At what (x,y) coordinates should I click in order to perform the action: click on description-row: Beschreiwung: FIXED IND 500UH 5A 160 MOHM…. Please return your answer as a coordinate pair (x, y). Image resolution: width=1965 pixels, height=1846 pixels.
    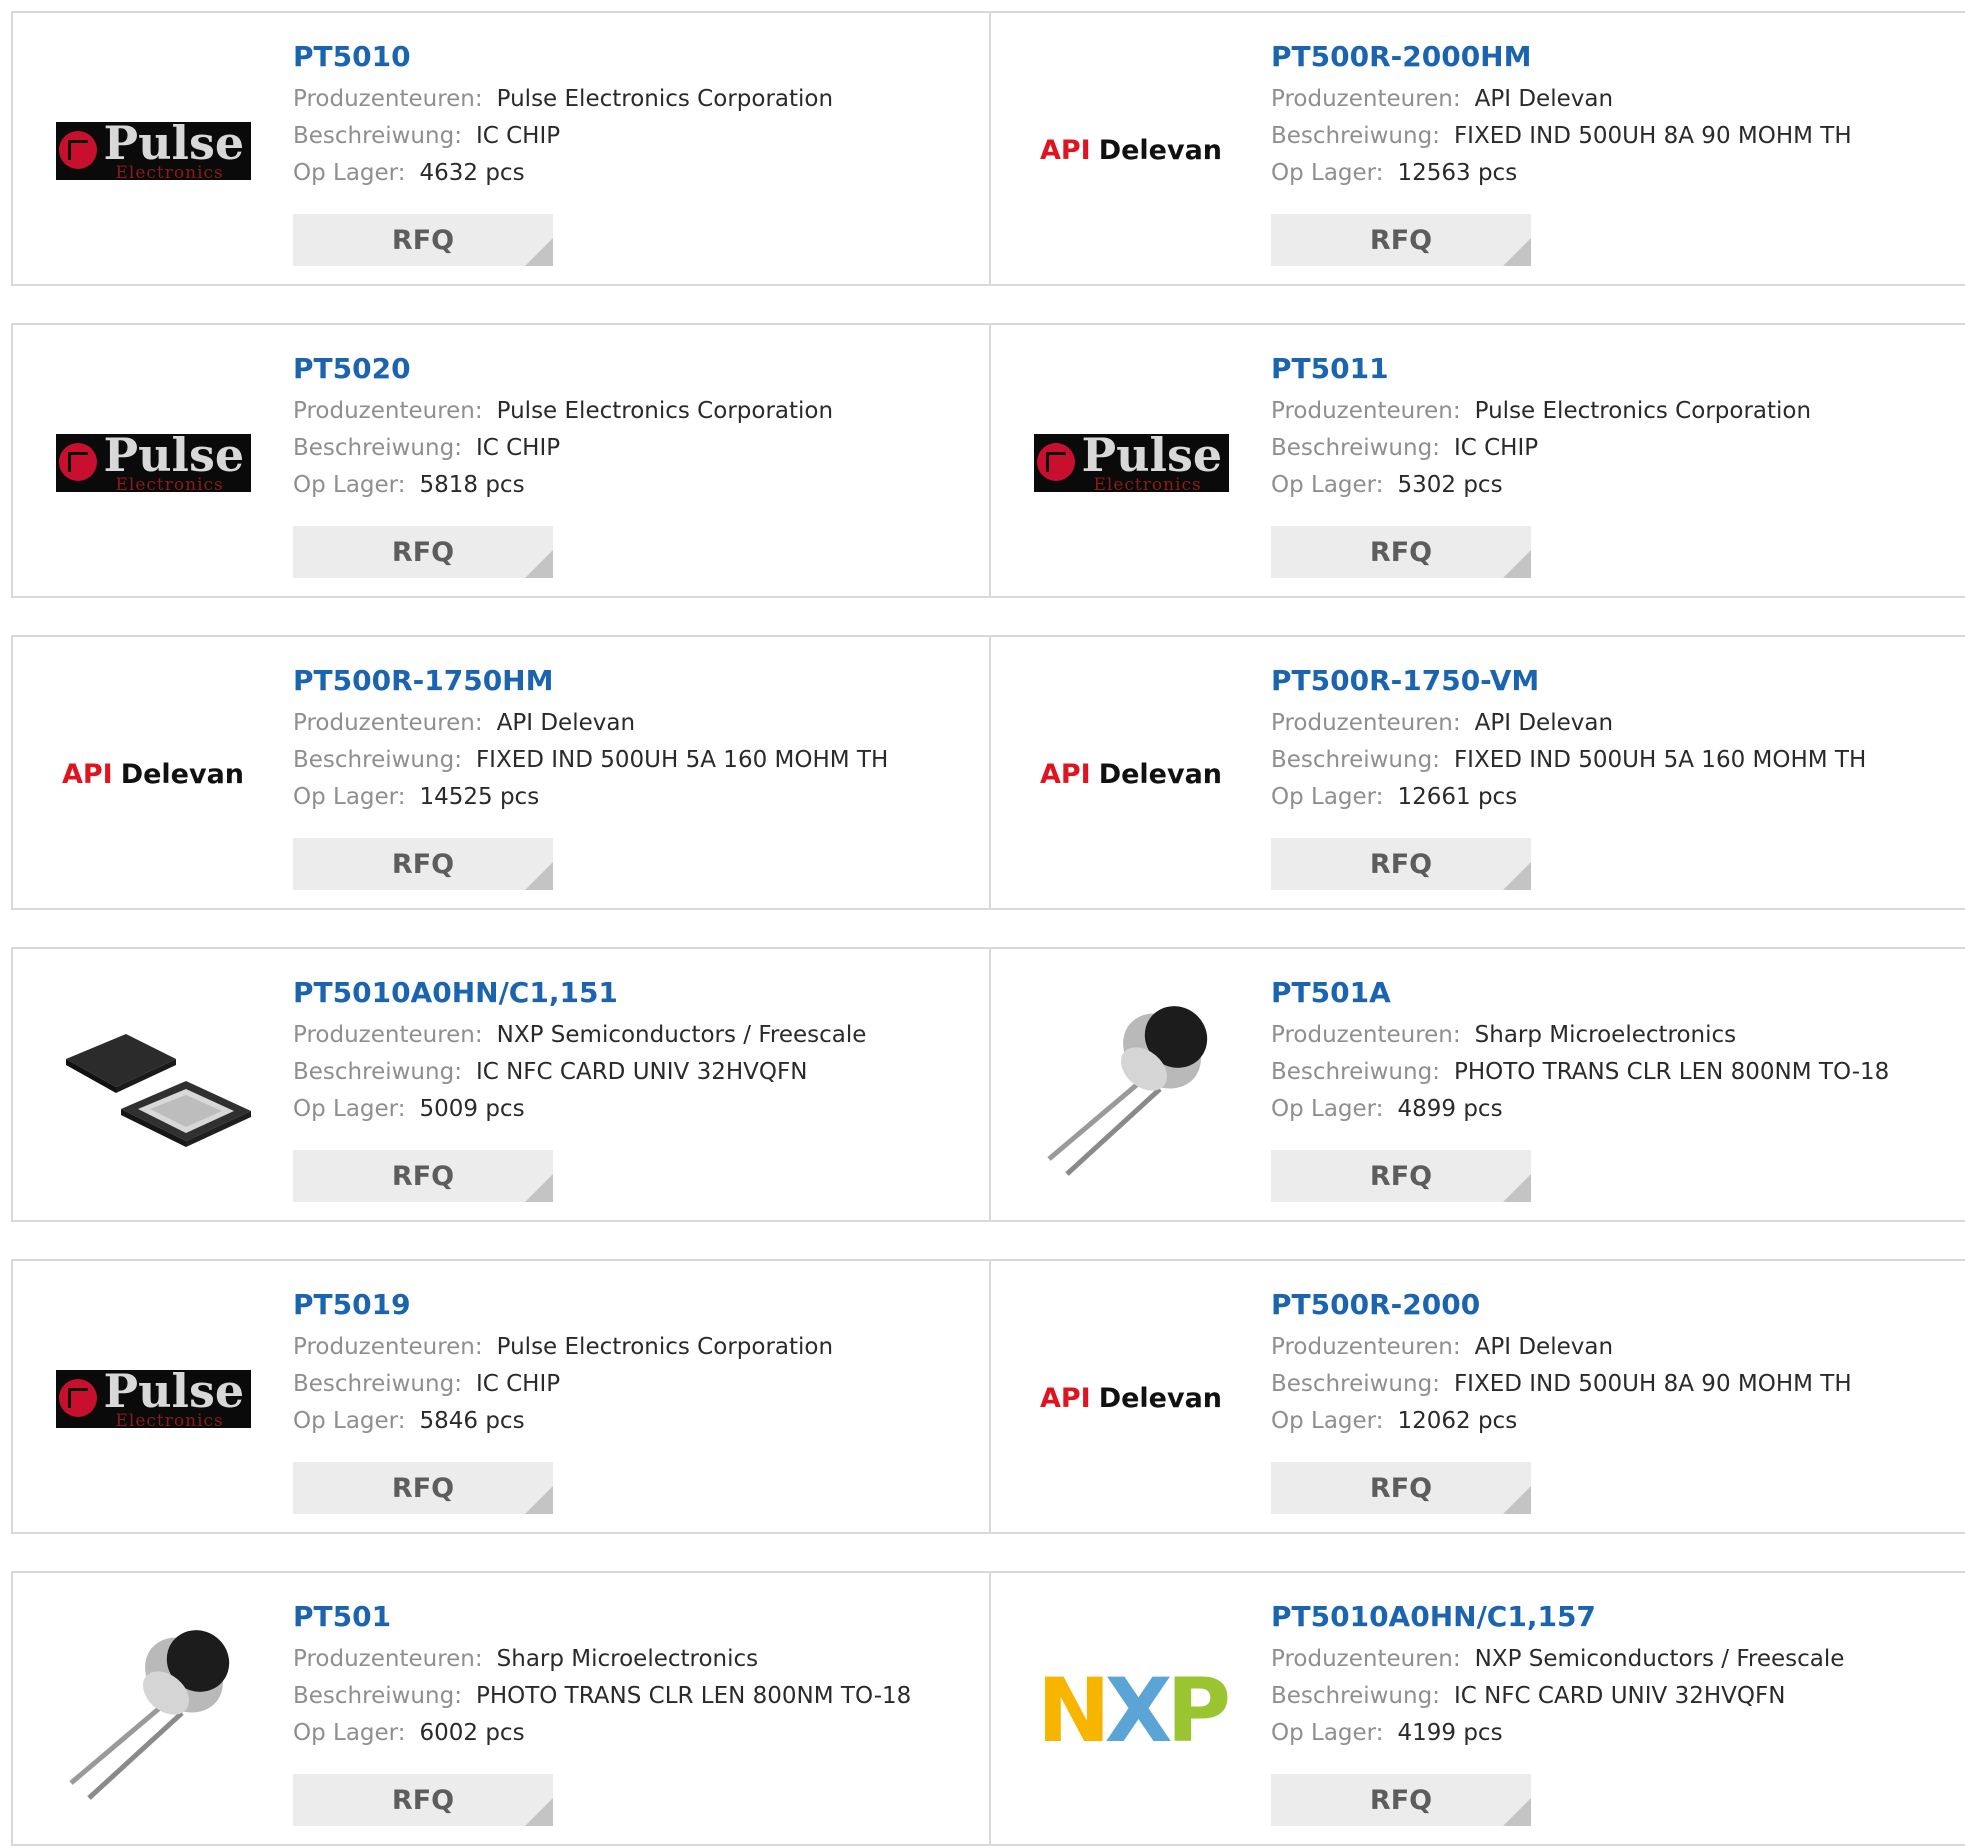
    Looking at the image, I should click on (636, 760).